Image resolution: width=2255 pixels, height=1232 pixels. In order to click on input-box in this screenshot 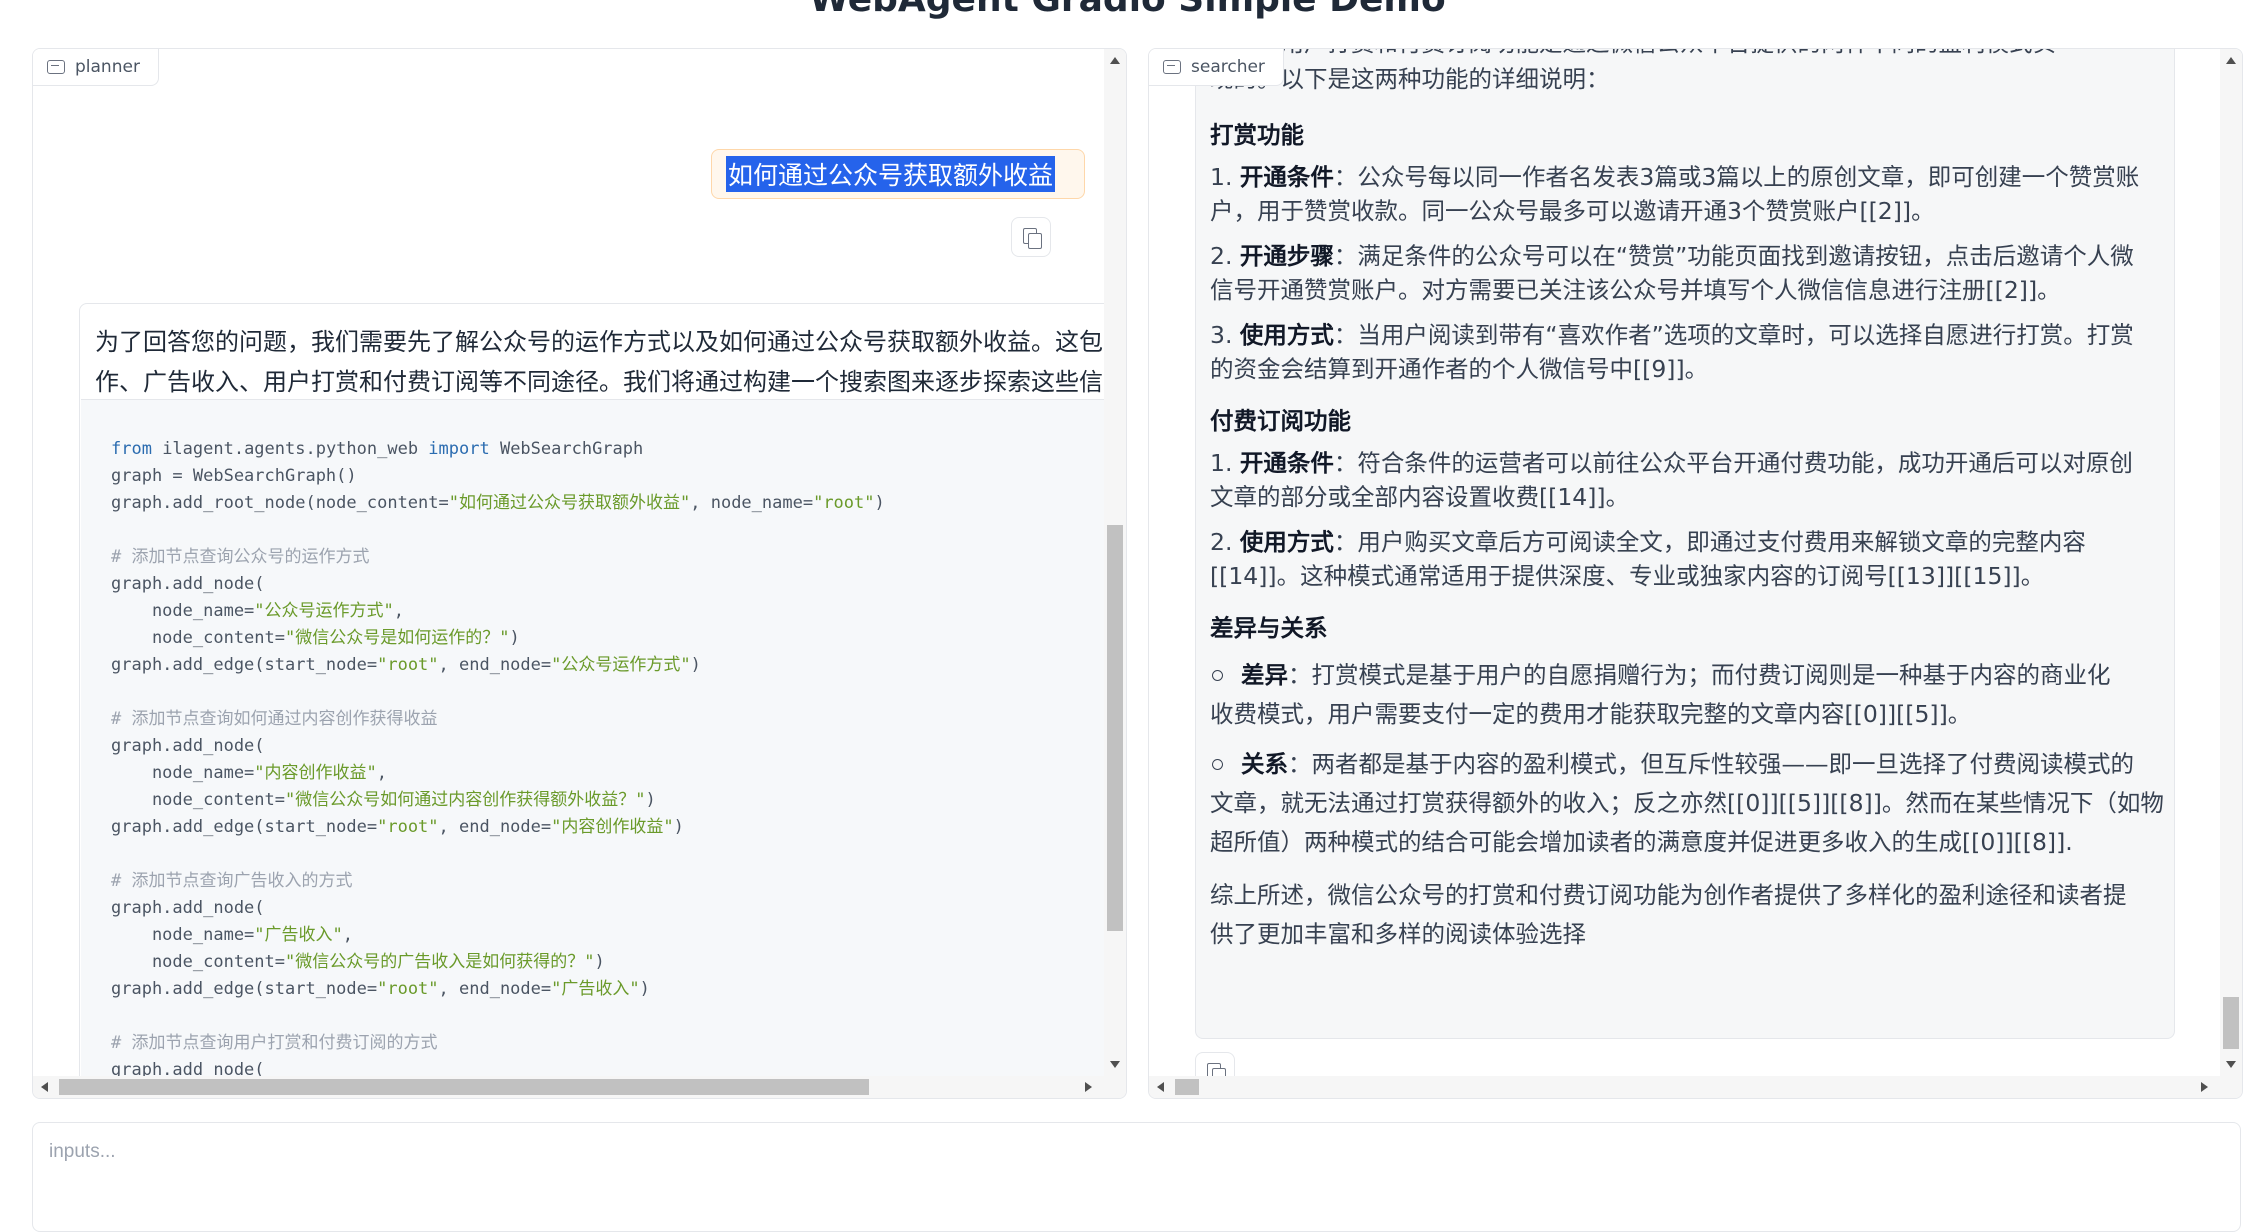, I will do `click(1136, 1177)`.